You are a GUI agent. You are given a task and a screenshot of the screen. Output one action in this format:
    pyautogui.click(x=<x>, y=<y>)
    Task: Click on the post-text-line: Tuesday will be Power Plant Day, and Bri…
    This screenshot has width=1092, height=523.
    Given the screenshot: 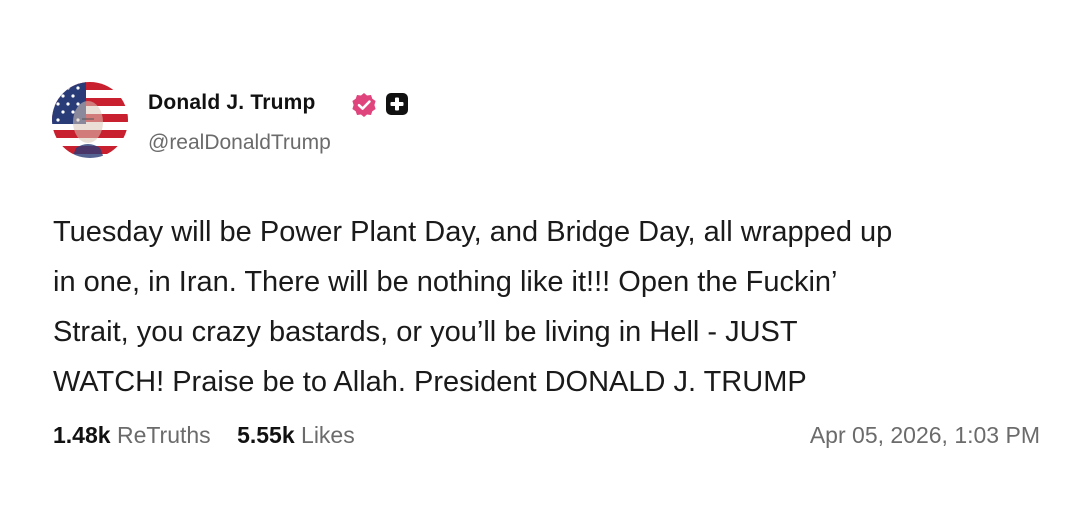 What is the action you would take?
    pyautogui.click(x=473, y=232)
    